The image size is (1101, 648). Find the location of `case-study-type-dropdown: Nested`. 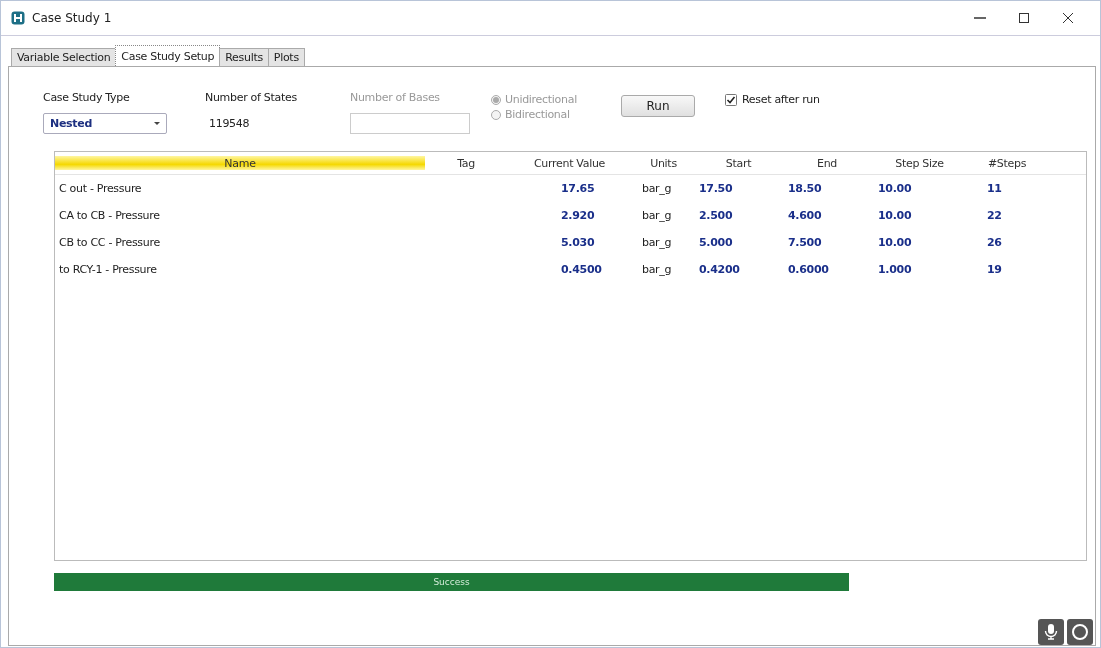

case-study-type-dropdown: Nested is located at coordinates (105, 123).